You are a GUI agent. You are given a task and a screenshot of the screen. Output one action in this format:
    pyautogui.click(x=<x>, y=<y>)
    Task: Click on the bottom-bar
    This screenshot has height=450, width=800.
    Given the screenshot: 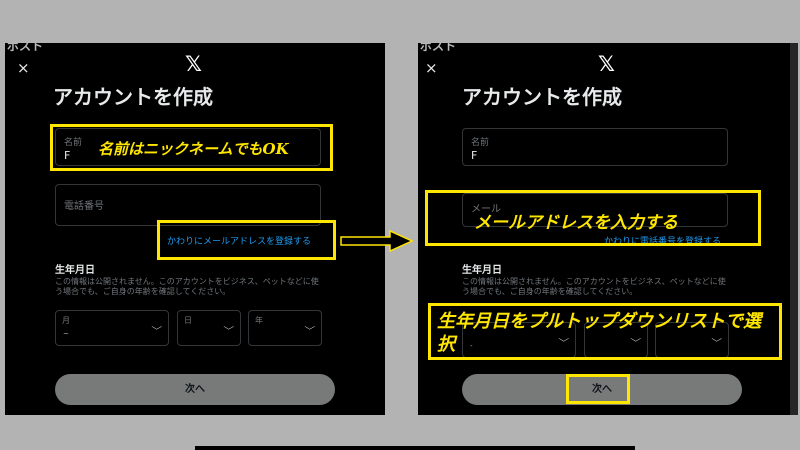 What is the action you would take?
    pyautogui.click(x=415, y=448)
    